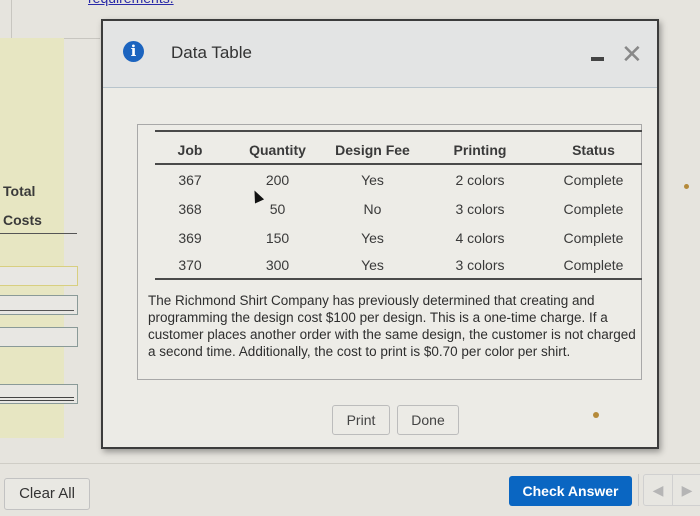 This screenshot has height=516, width=700. What do you see at coordinates (277, 208) in the screenshot?
I see `cell-quantity: 50` at bounding box center [277, 208].